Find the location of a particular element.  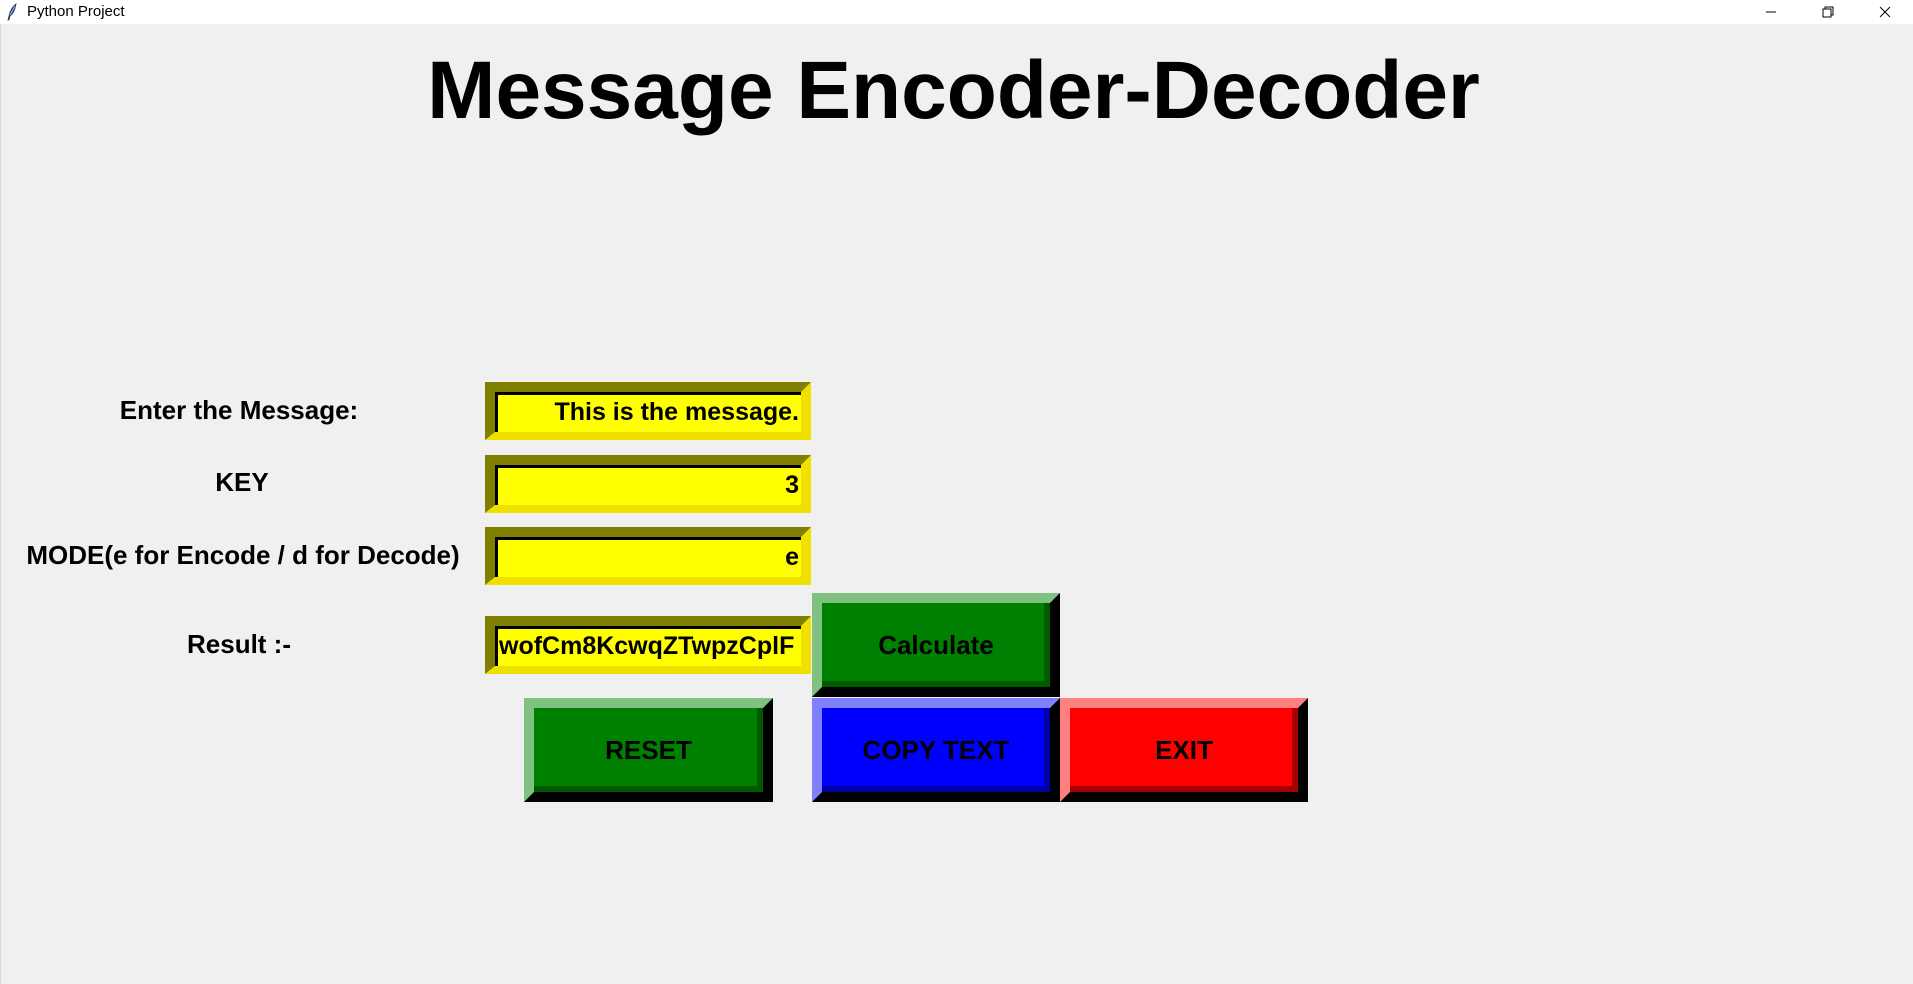

title-bar: Python Project is located at coordinates (956, 12).